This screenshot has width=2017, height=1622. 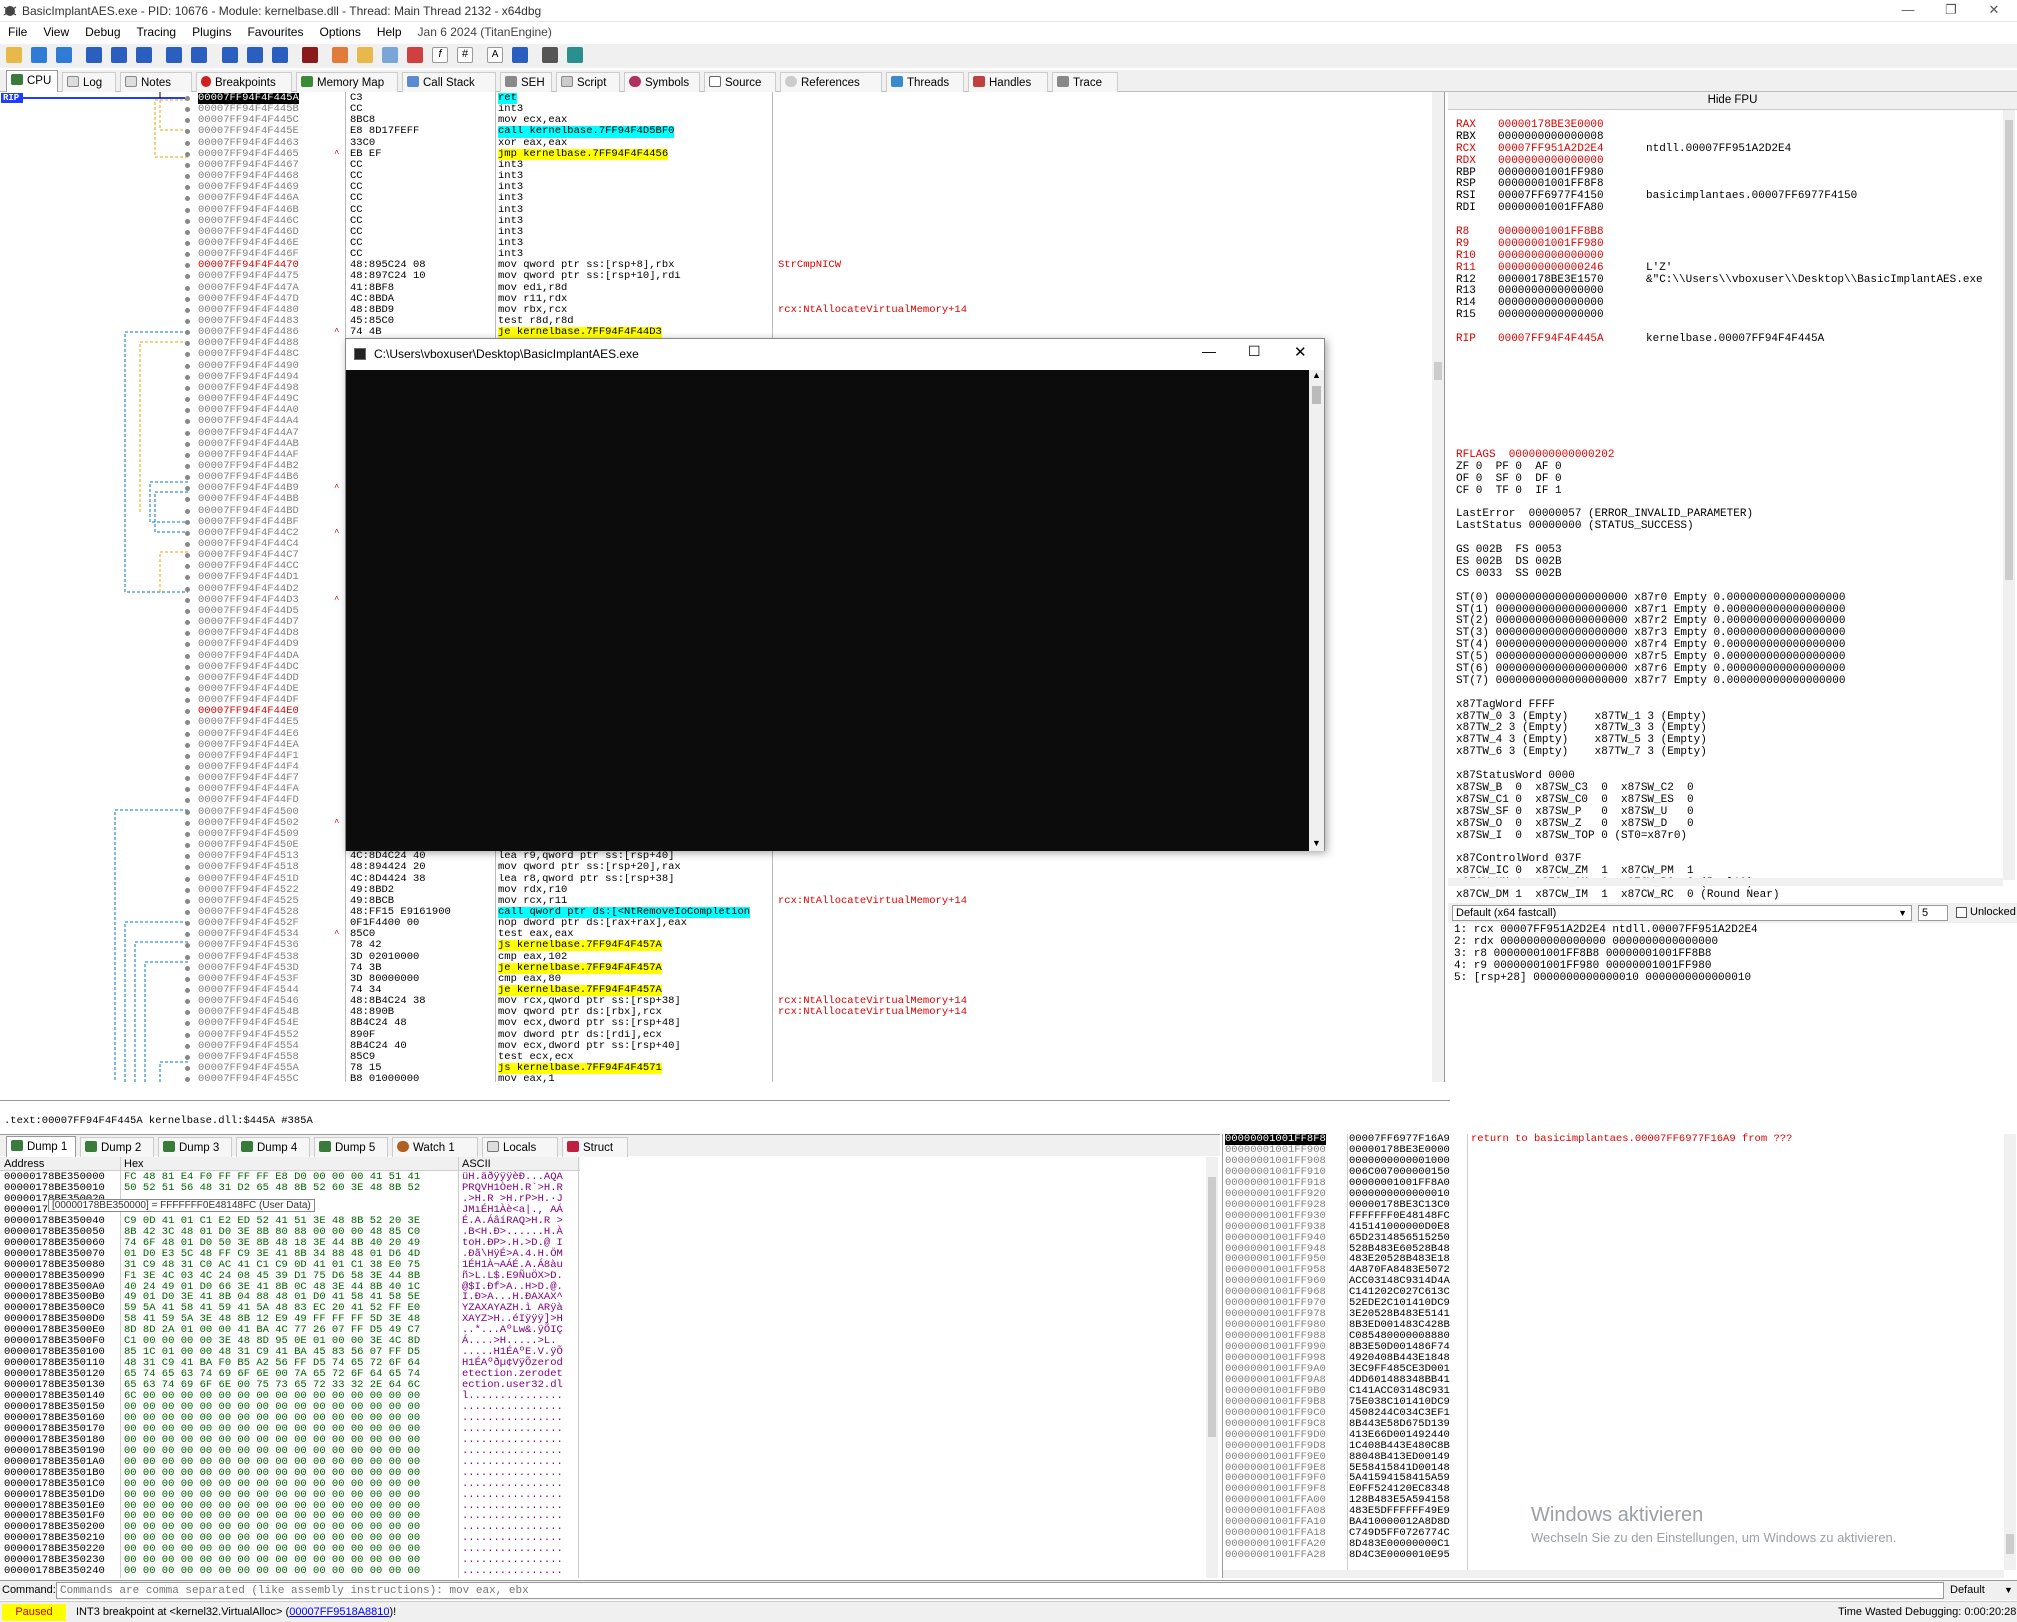 What do you see at coordinates (1316, 843) in the screenshot?
I see `chevron-down-icon: ▼` at bounding box center [1316, 843].